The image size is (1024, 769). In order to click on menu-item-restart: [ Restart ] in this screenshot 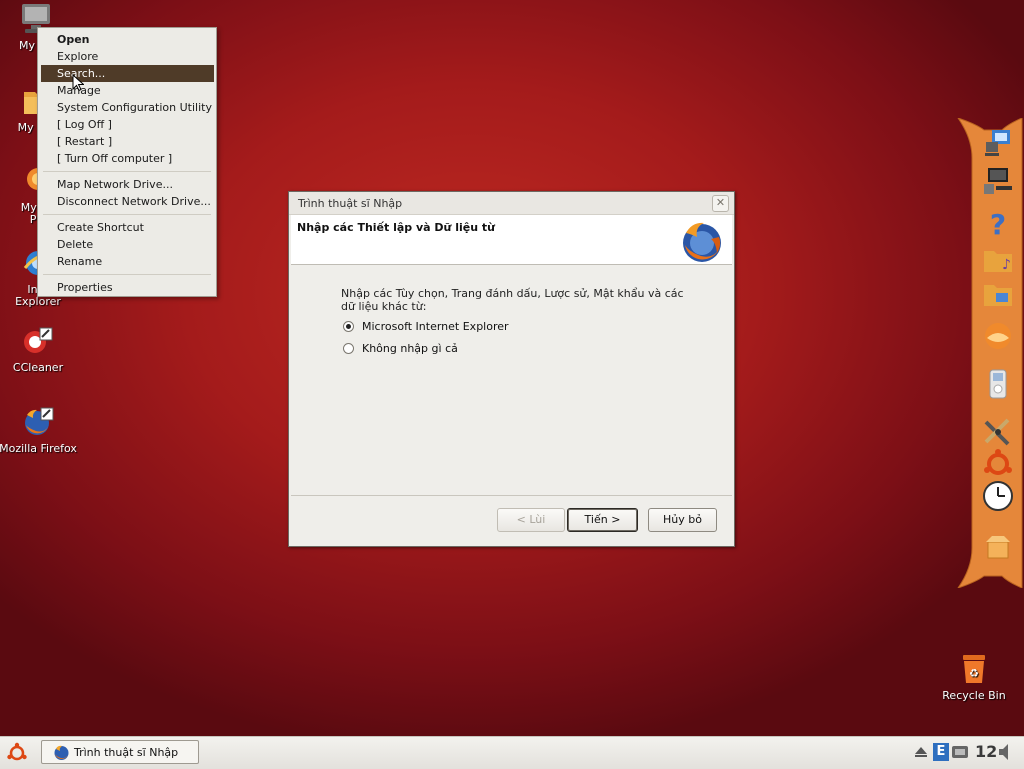, I will do `click(127, 141)`.